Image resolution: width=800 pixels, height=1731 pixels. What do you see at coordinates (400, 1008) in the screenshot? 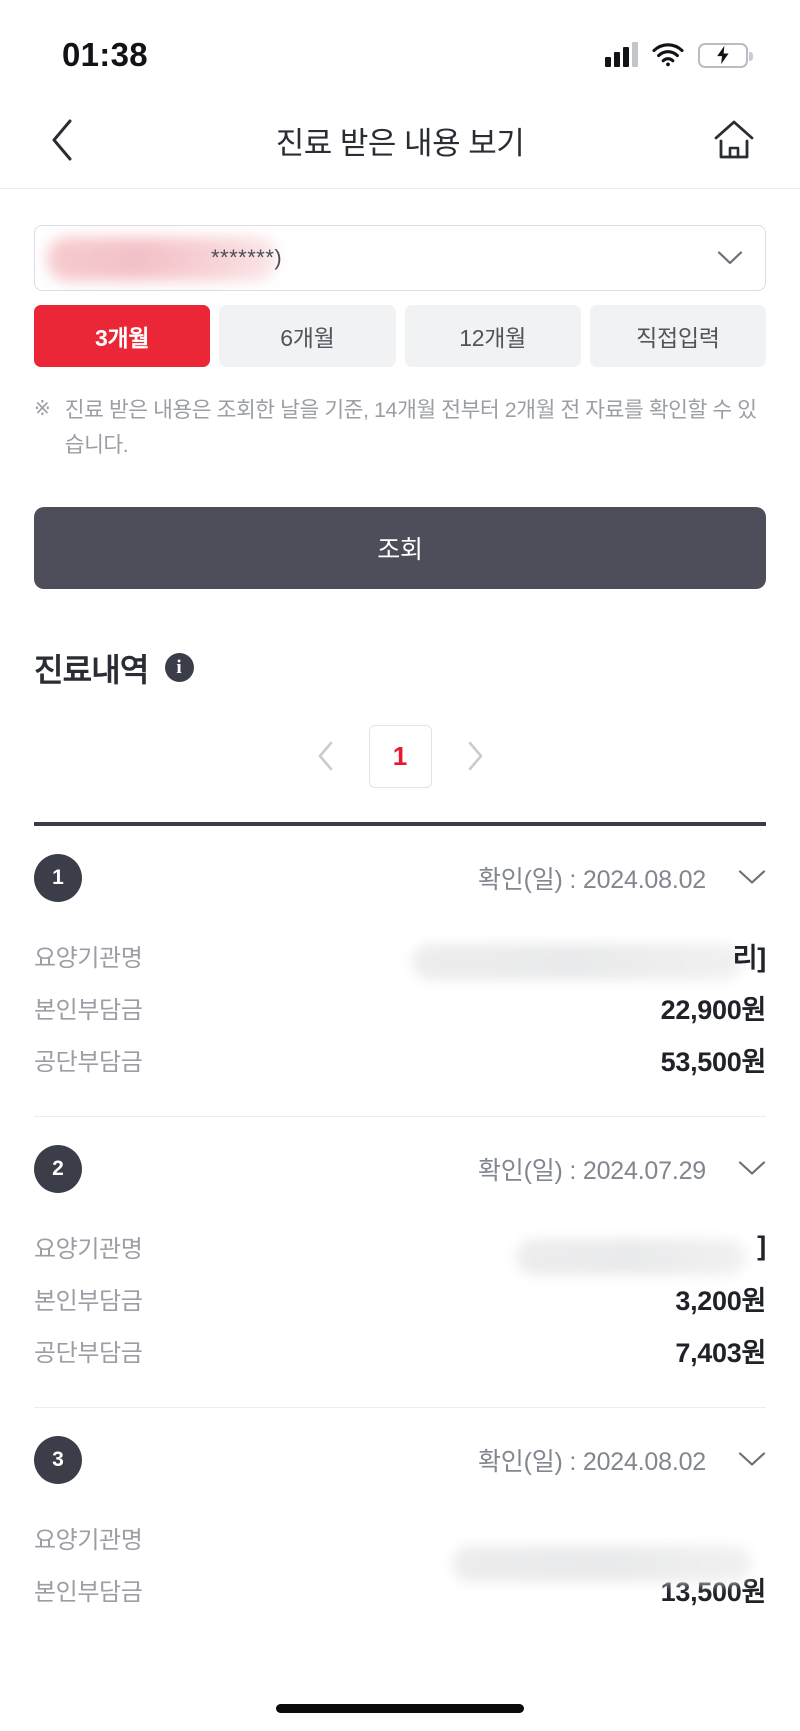
I see `record-self-pay-row: 본인부담금 22,900원` at bounding box center [400, 1008].